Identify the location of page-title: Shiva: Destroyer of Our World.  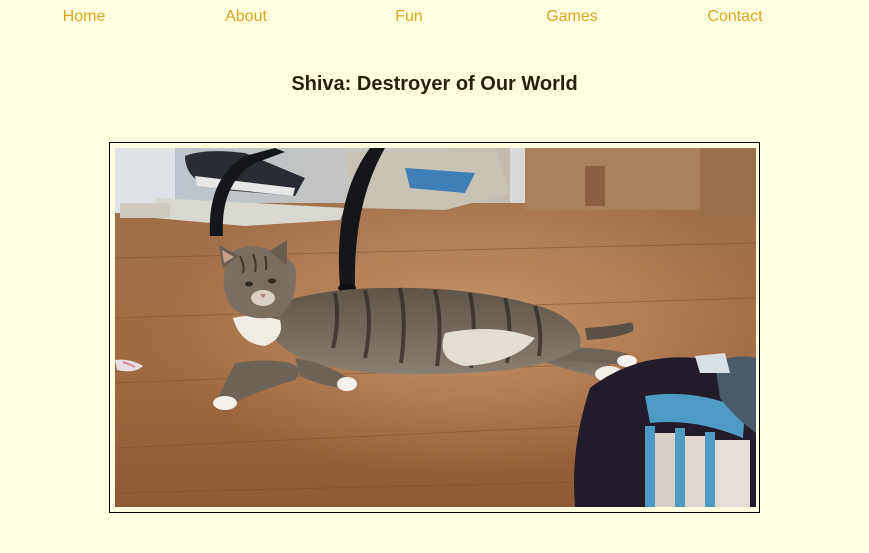
(434, 84).